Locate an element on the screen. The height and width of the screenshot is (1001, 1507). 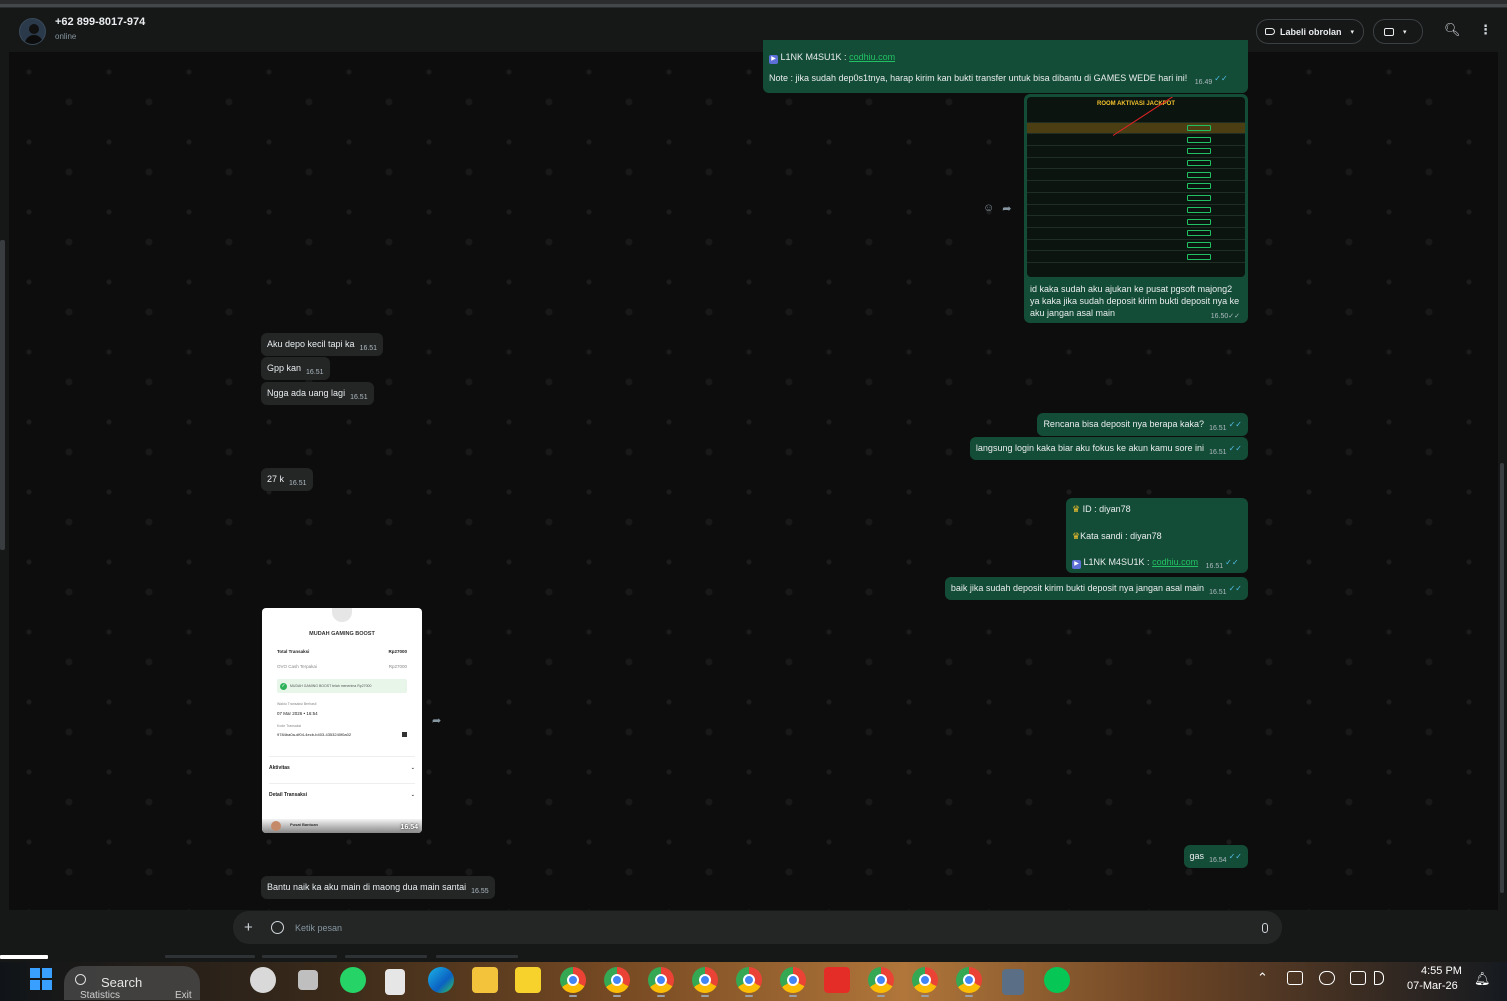
video-call-button: ▾ is located at coordinates (1398, 31).